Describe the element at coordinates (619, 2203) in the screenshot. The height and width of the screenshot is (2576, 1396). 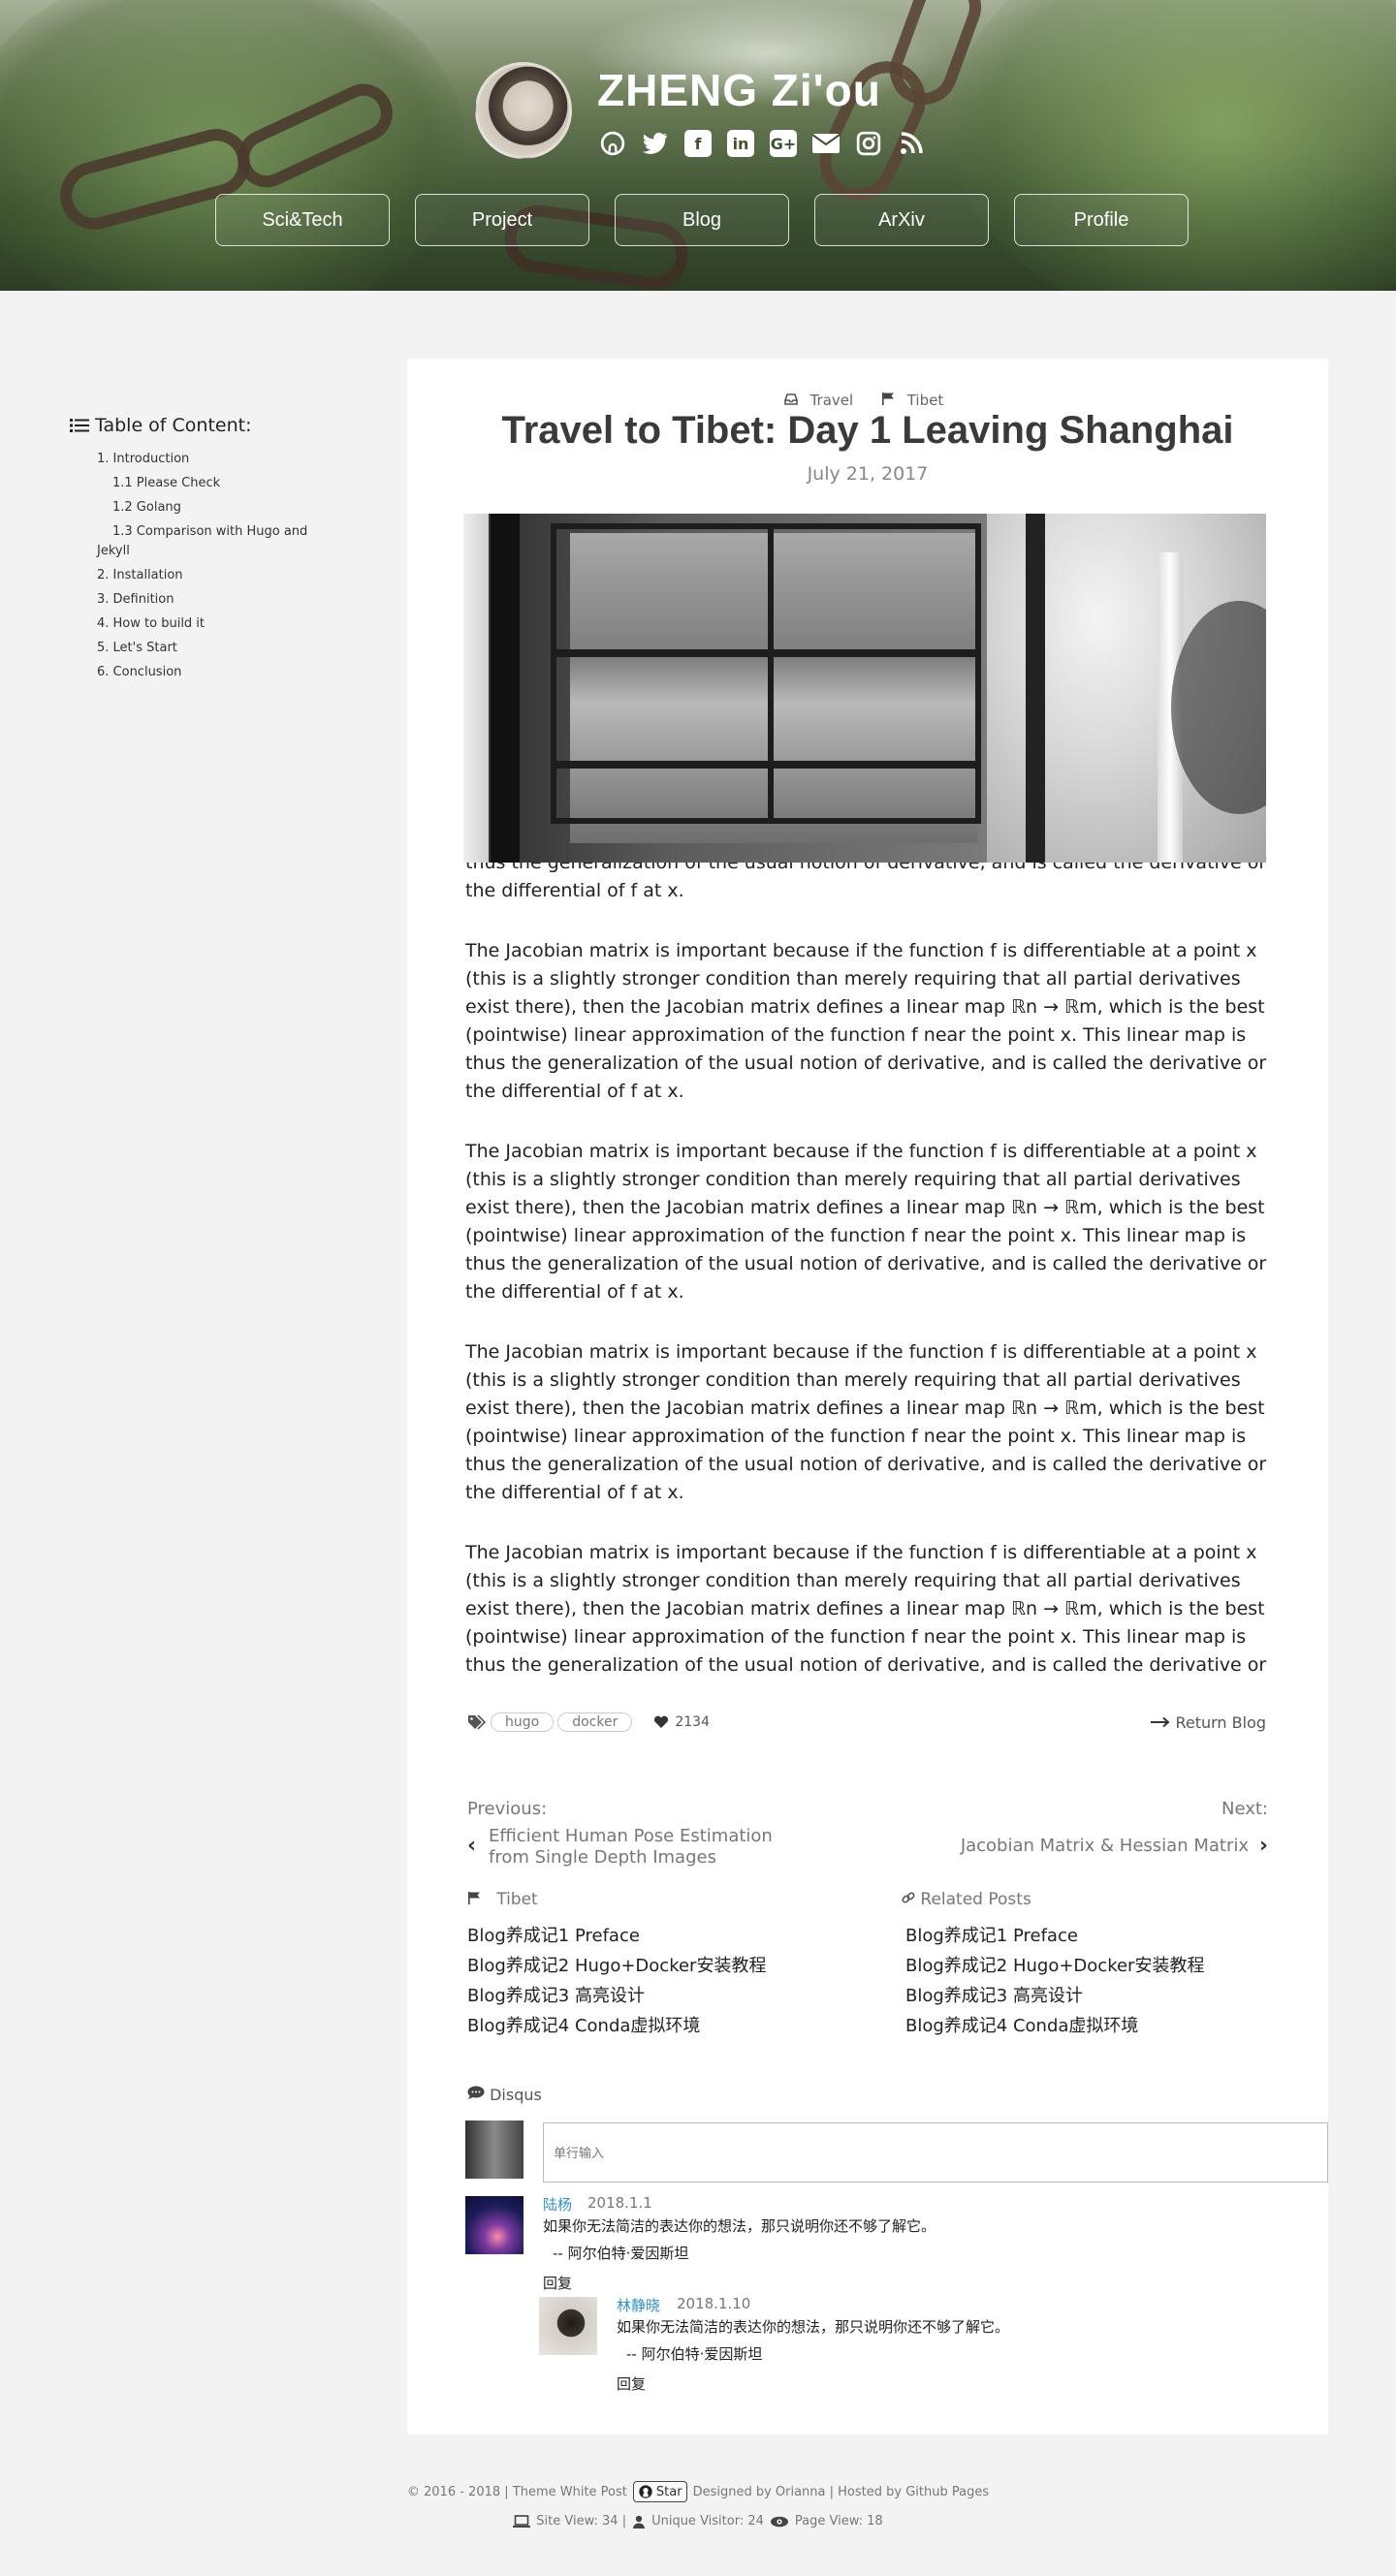
I see `comment-date: 2018.1.1` at that location.